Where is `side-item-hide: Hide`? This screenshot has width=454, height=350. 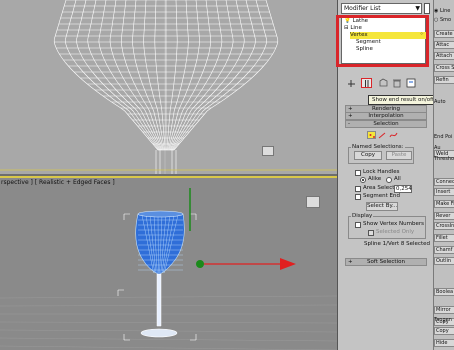 side-item-hide: Hide is located at coordinates (444, 343).